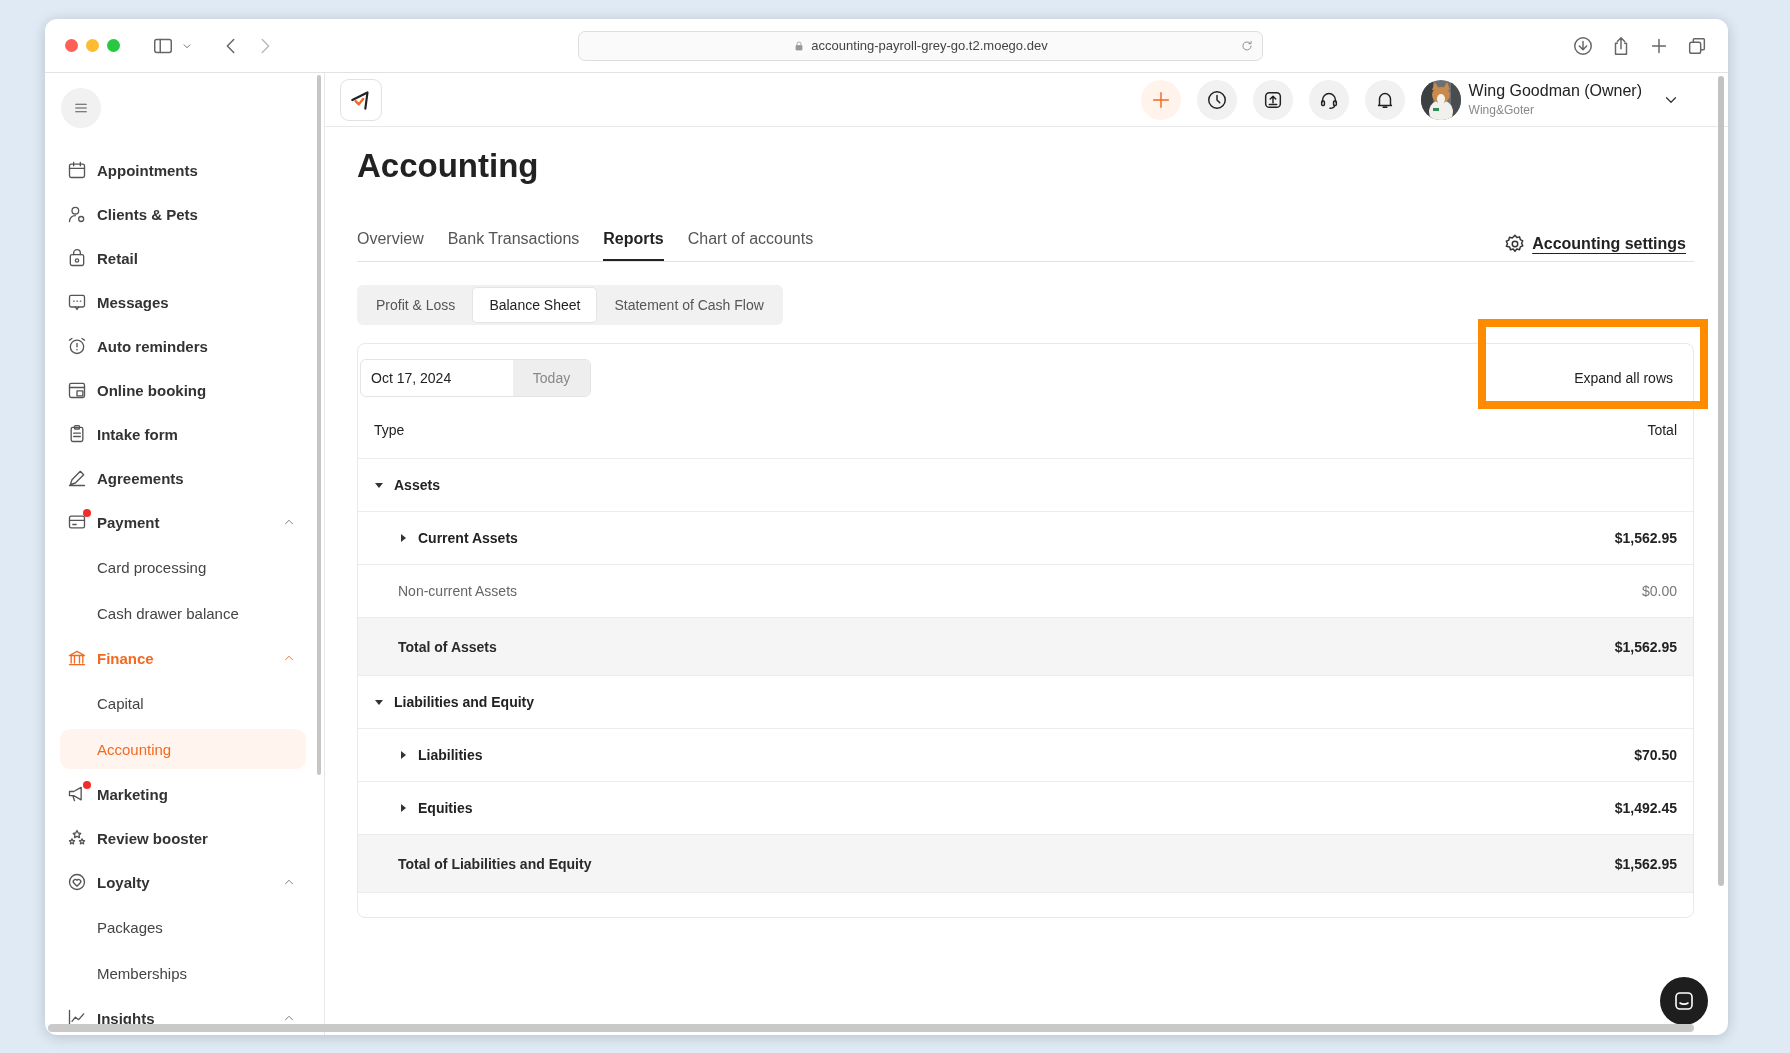 The height and width of the screenshot is (1053, 1790). Describe the element at coordinates (183, 613) in the screenshot. I see `sidebar-subitem: Cash drawer balance` at that location.